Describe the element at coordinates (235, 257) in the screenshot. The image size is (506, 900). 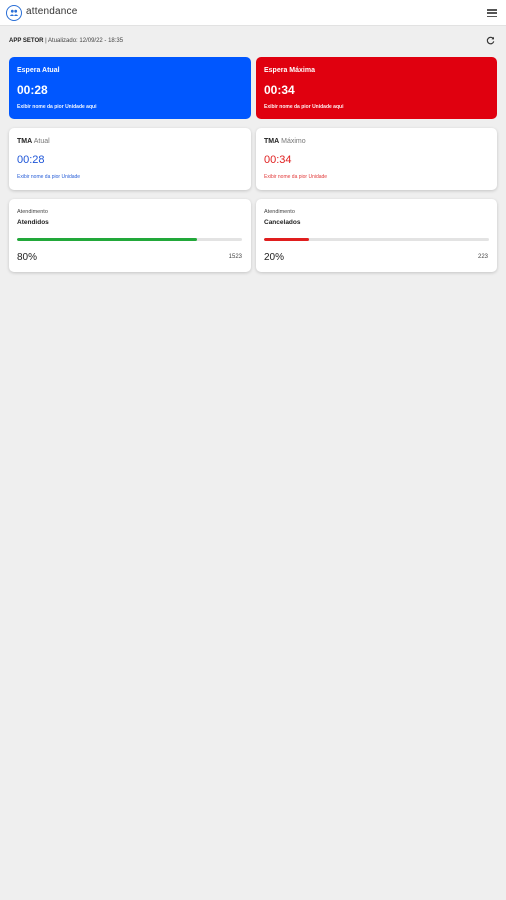
I see `card-count: 1523` at that location.